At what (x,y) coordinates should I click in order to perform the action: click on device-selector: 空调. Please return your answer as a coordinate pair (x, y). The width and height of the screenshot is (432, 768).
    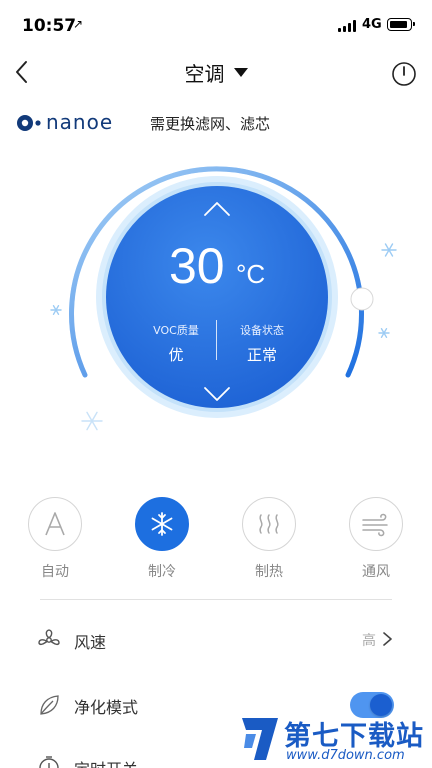
    Looking at the image, I should click on (216, 72).